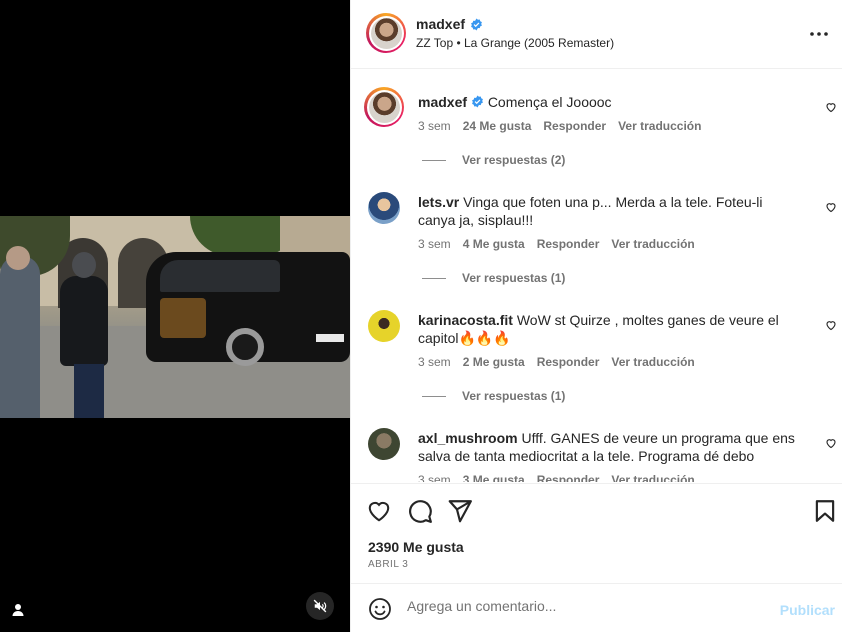  I want to click on comment-likes: 24 Me gusta, so click(497, 126).